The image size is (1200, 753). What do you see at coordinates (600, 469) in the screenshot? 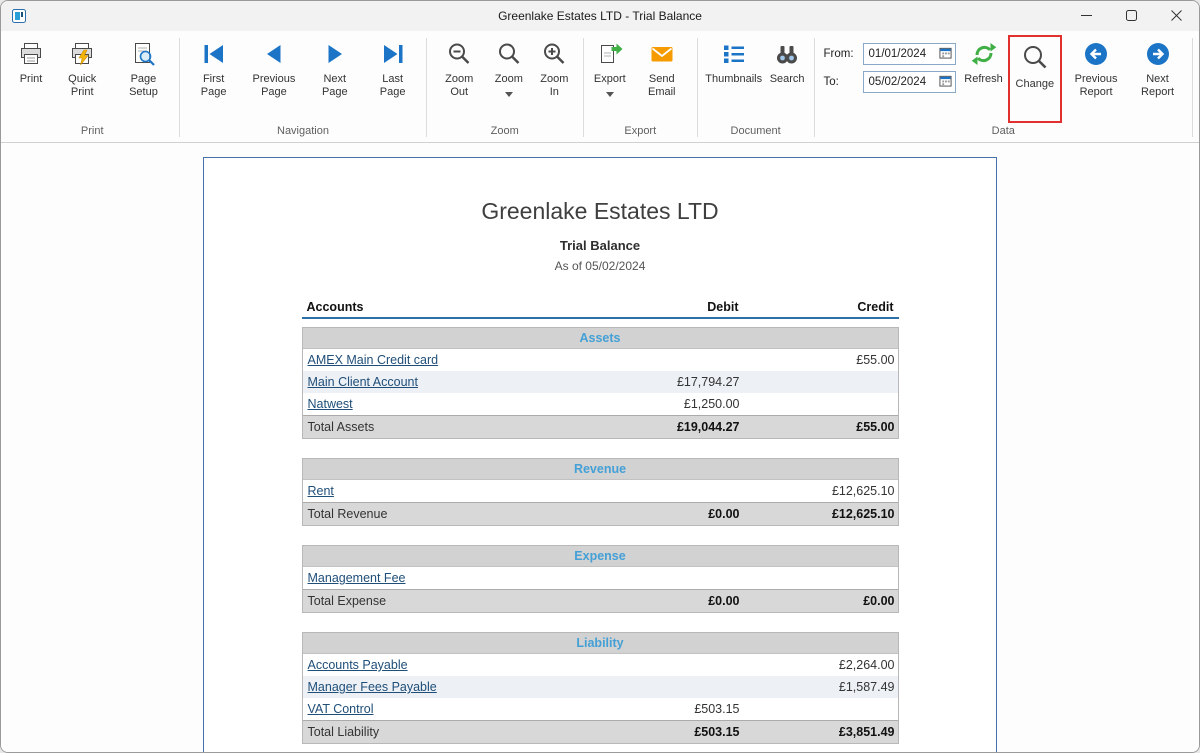
I see `section-header: Revenue` at bounding box center [600, 469].